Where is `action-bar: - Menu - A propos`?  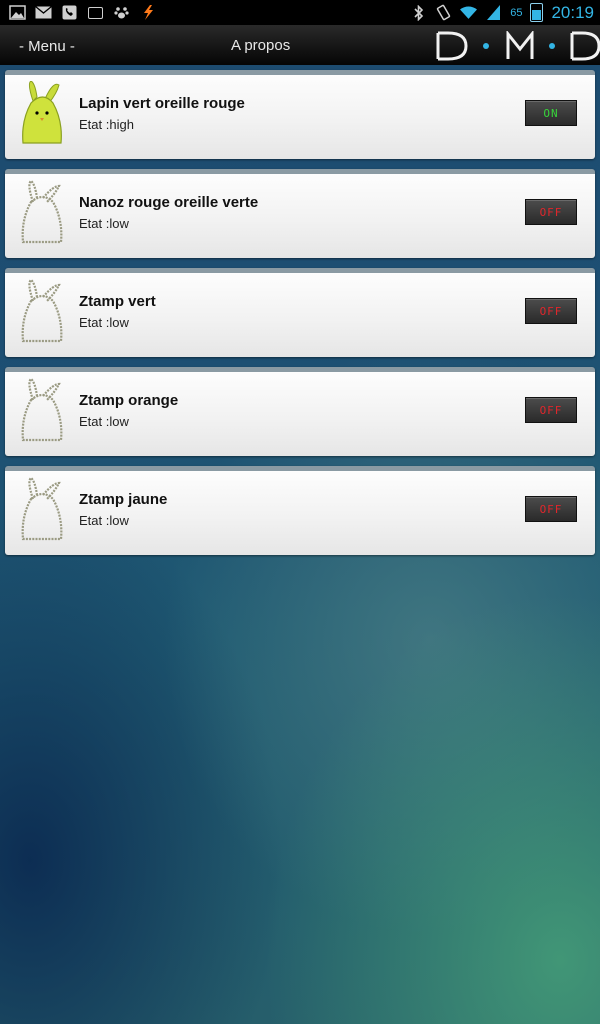
action-bar: - Menu - A propos is located at coordinates (300, 45).